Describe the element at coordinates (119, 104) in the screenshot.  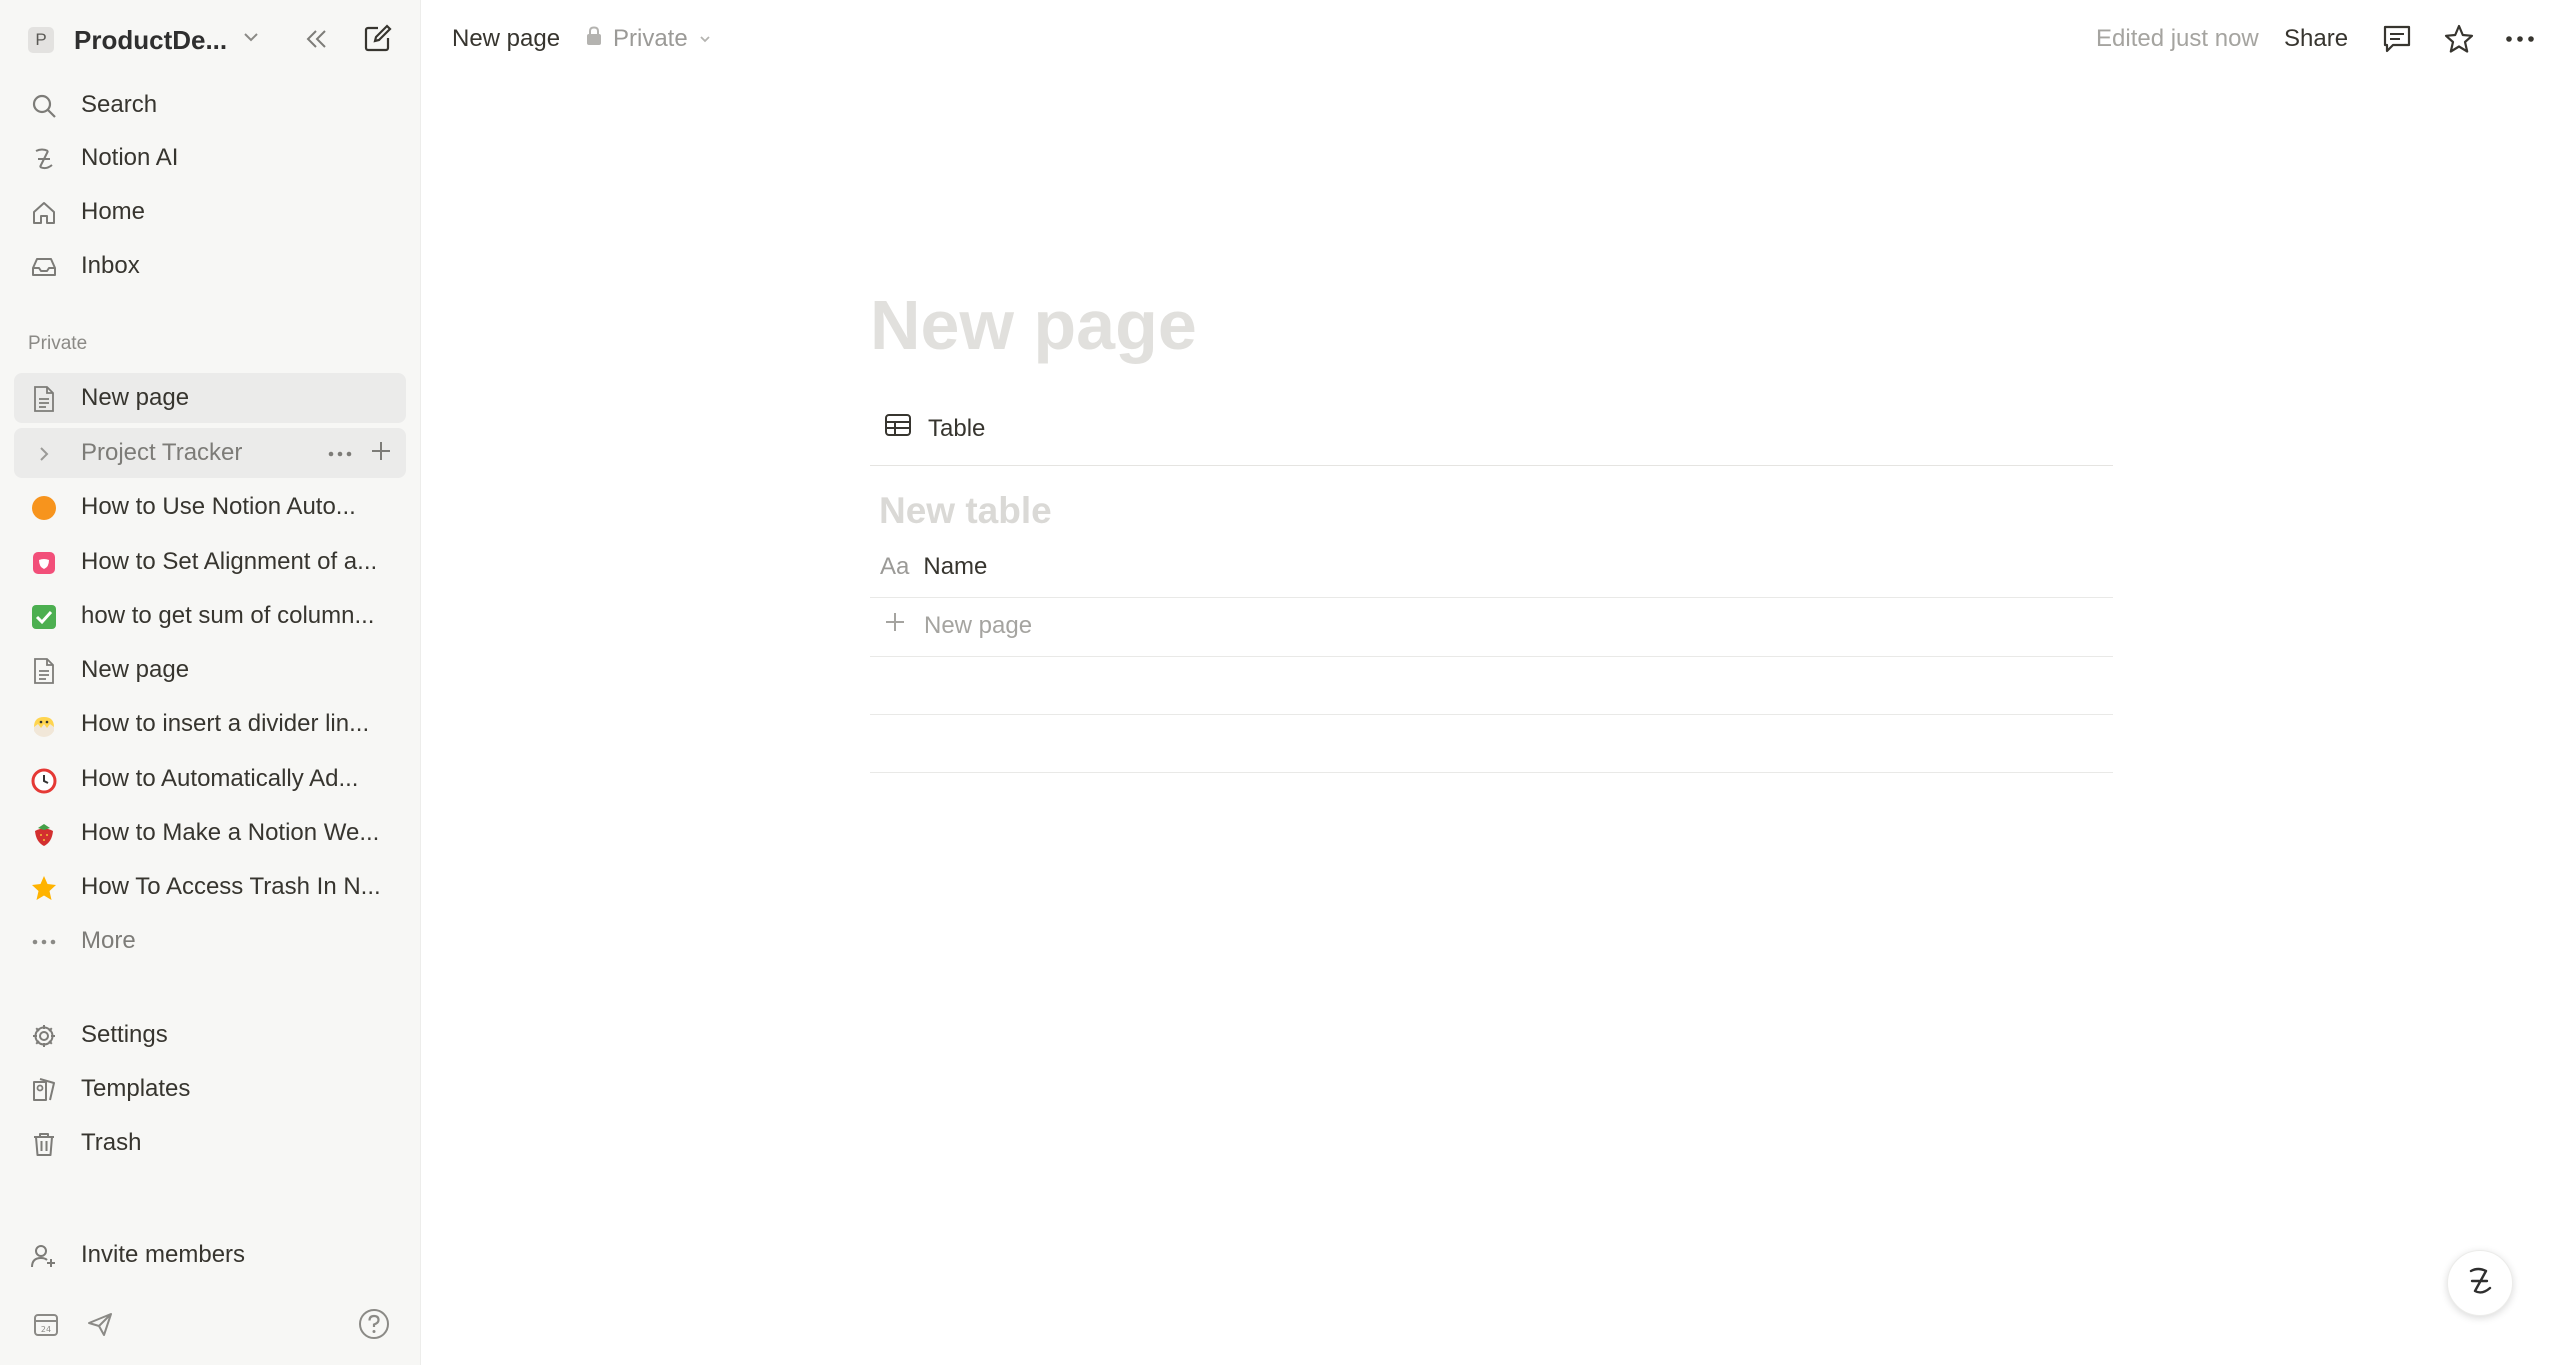
I see `sidebar-item-label: Search` at that location.